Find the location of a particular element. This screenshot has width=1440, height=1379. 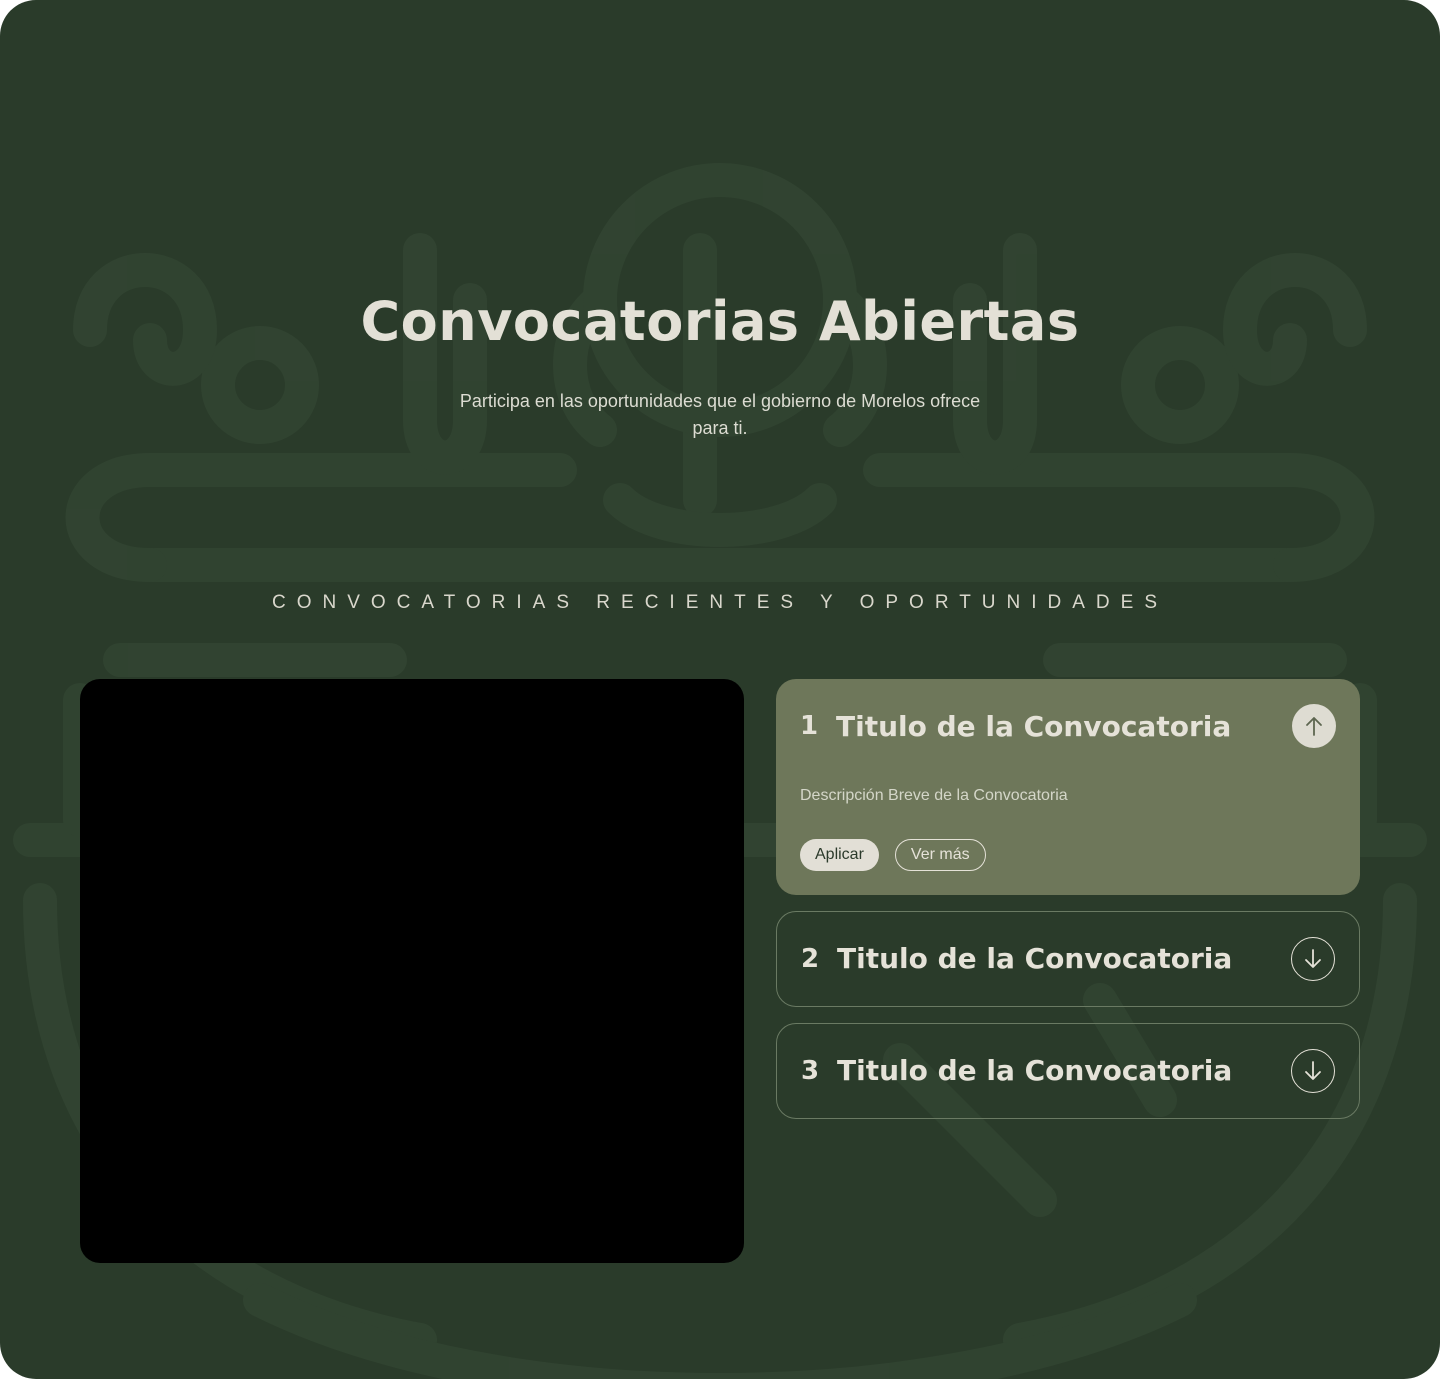

item-actions: Aplicar Ver más is located at coordinates (893, 855).